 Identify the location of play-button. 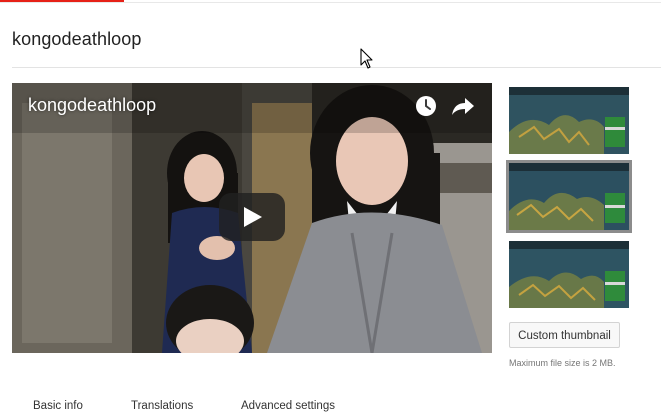
(252, 217).